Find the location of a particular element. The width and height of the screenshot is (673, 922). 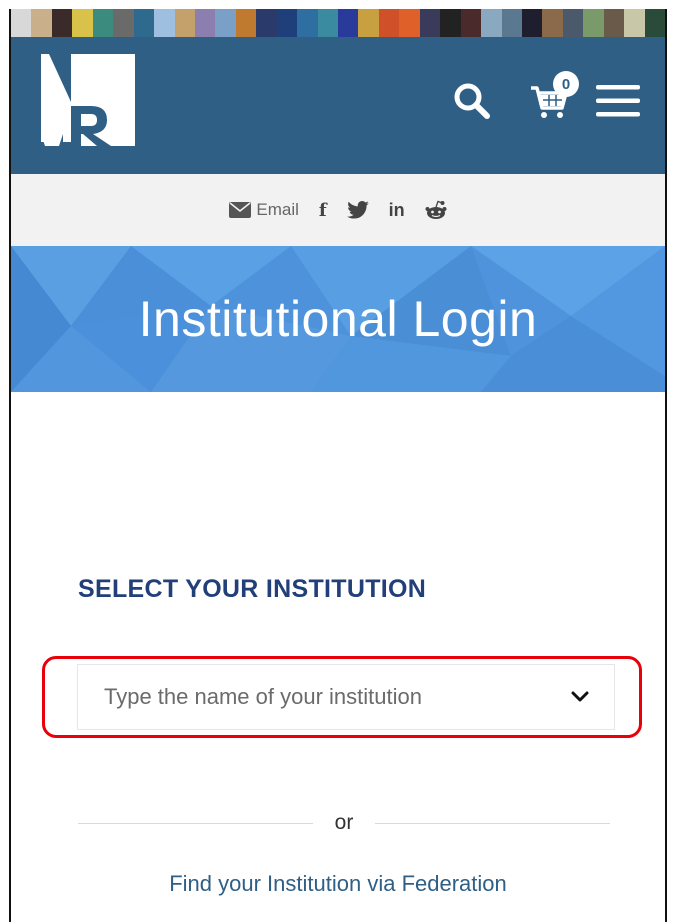

divider-line-left is located at coordinates (195, 823).